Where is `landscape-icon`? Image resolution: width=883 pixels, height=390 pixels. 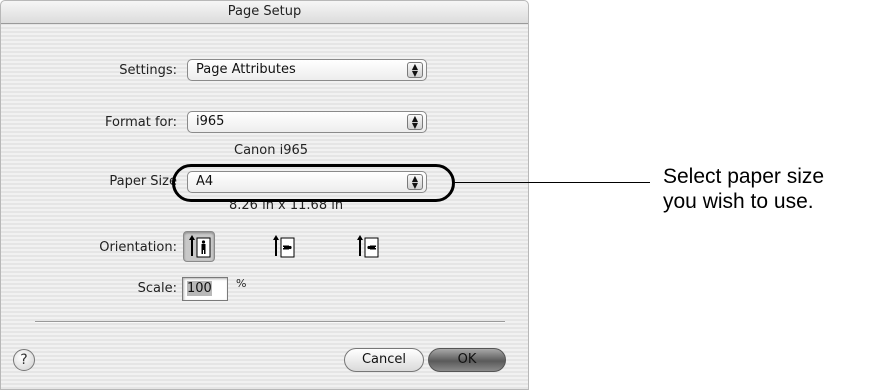 landscape-icon is located at coordinates (284, 246).